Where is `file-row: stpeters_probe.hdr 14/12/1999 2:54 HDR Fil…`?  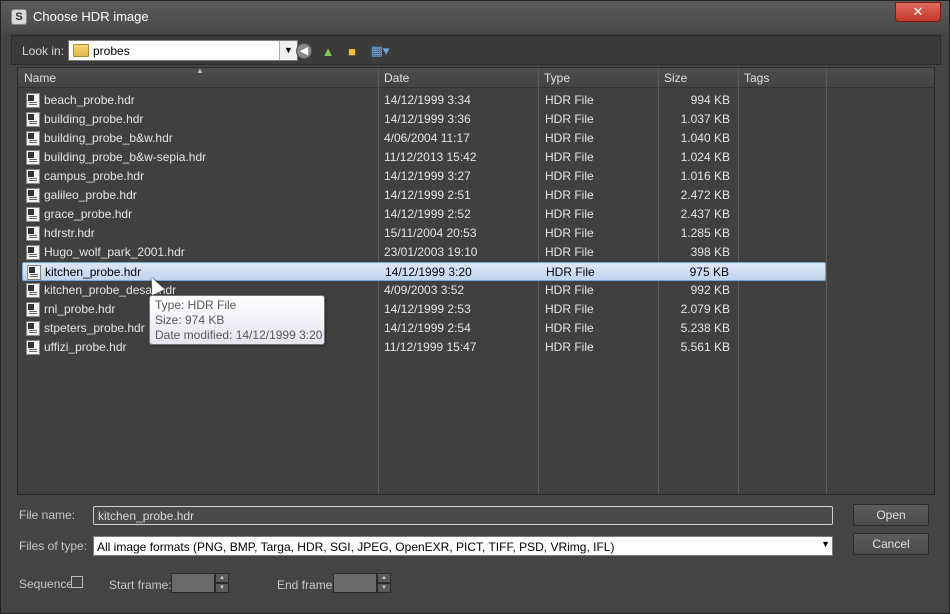 file-row: stpeters_probe.hdr 14/12/1999 2:54 HDR Fil… is located at coordinates (424, 328).